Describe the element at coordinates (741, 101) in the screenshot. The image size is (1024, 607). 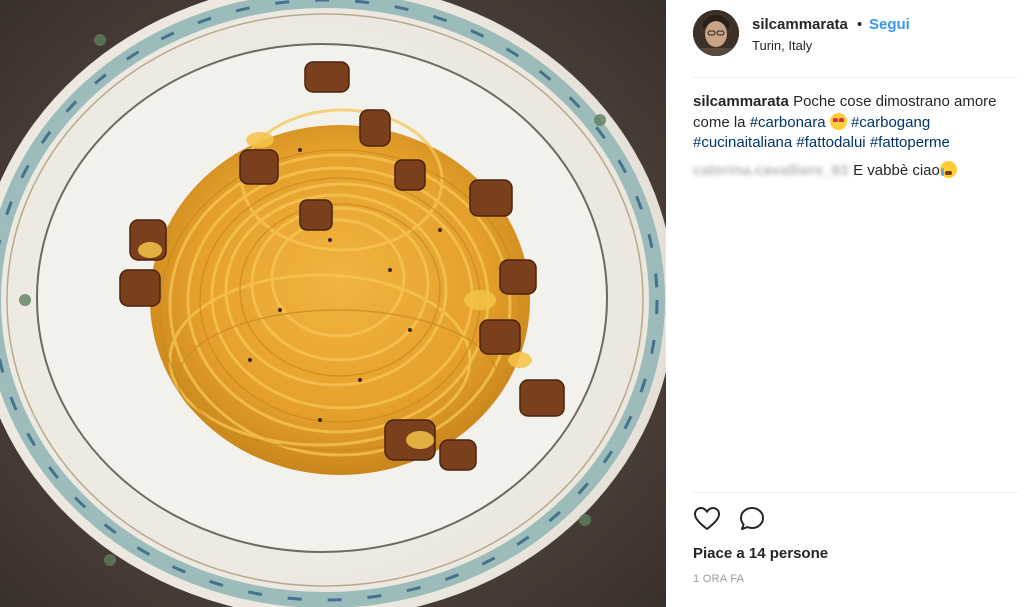
I see `caption-author-link: silcammarata` at that location.